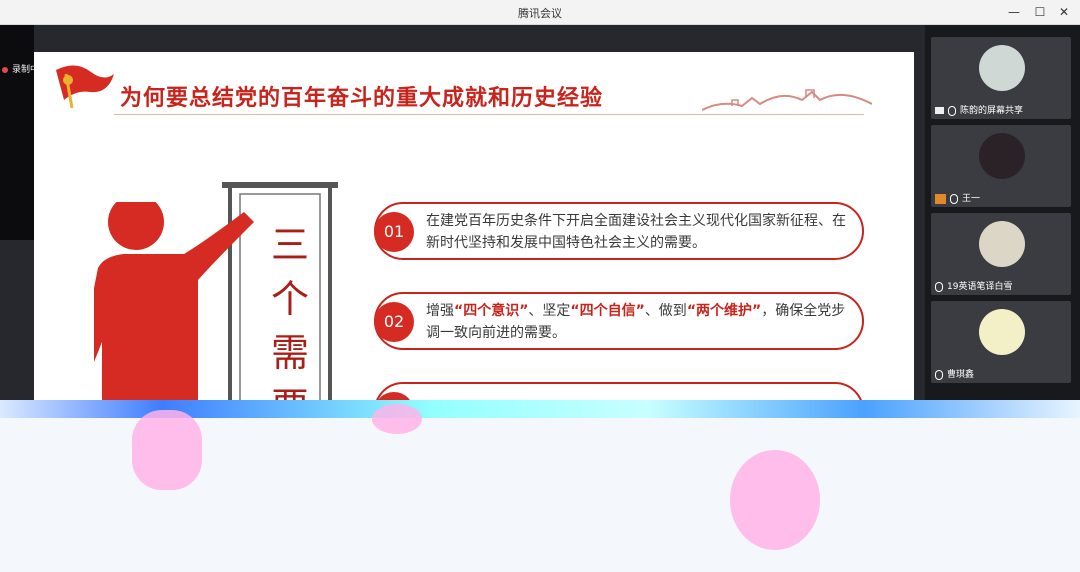 This screenshot has height=572, width=1080. I want to click on minimize-button: —, so click(1014, 12).